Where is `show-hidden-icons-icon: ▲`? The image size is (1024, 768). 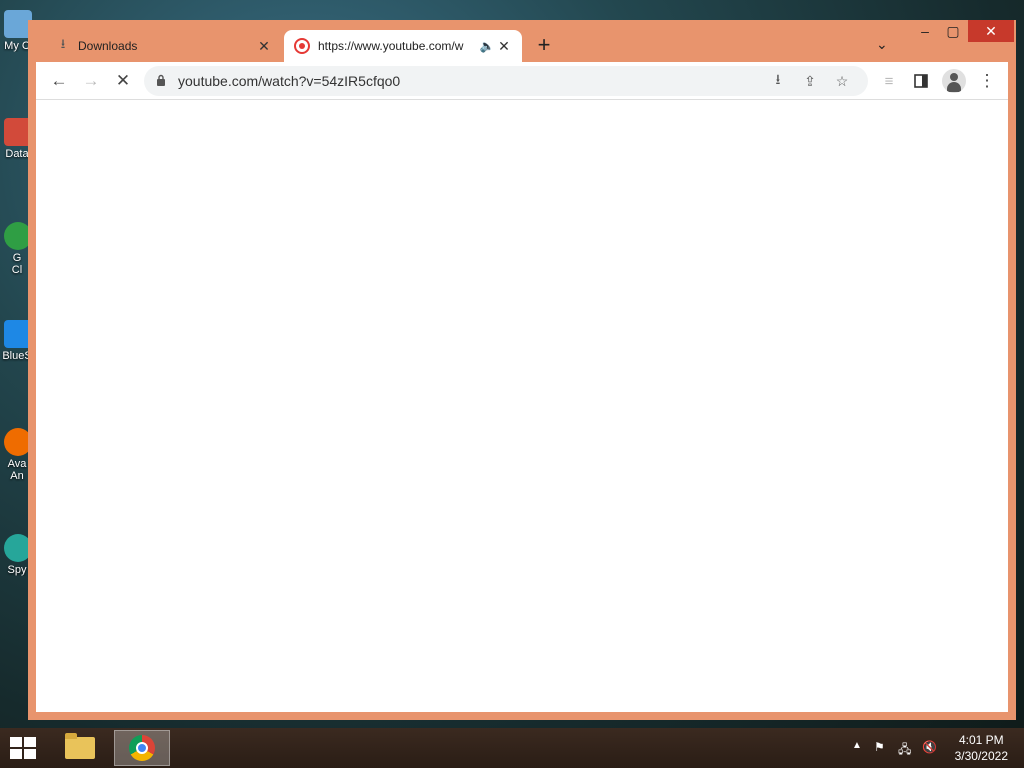
show-hidden-icons-icon: ▲ is located at coordinates (857, 745).